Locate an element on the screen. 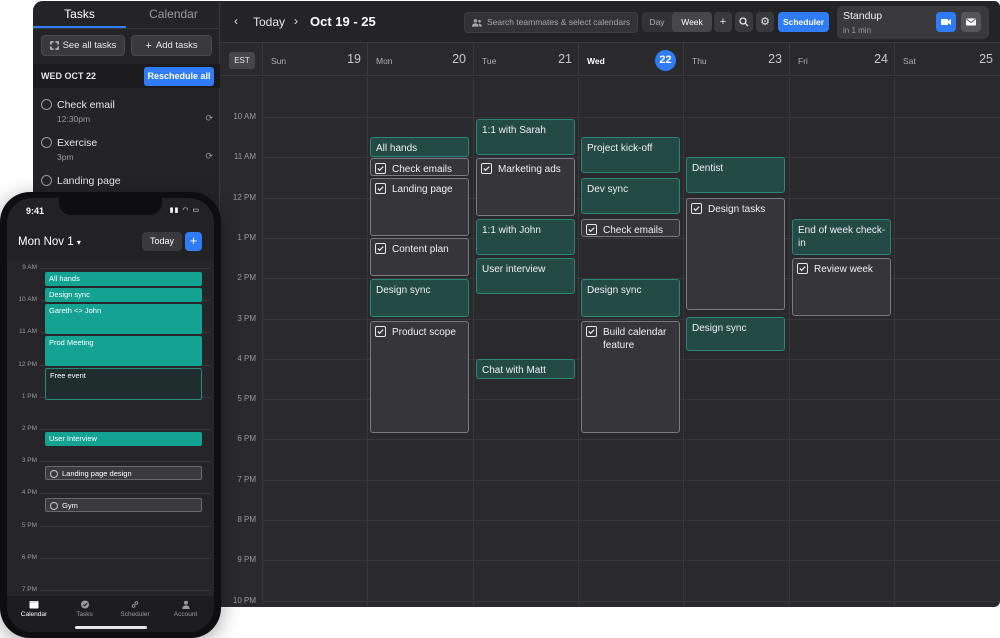 Image resolution: width=1000 pixels, height=638 pixels. event-block: All hands is located at coordinates (419, 147).